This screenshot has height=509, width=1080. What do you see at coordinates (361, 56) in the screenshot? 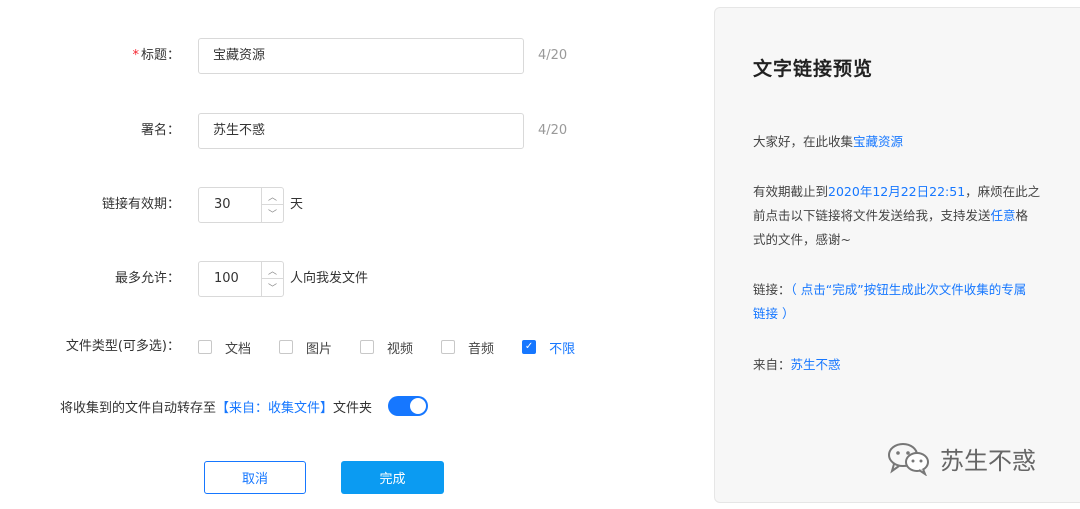
I see `title-input: 宝藏资源` at bounding box center [361, 56].